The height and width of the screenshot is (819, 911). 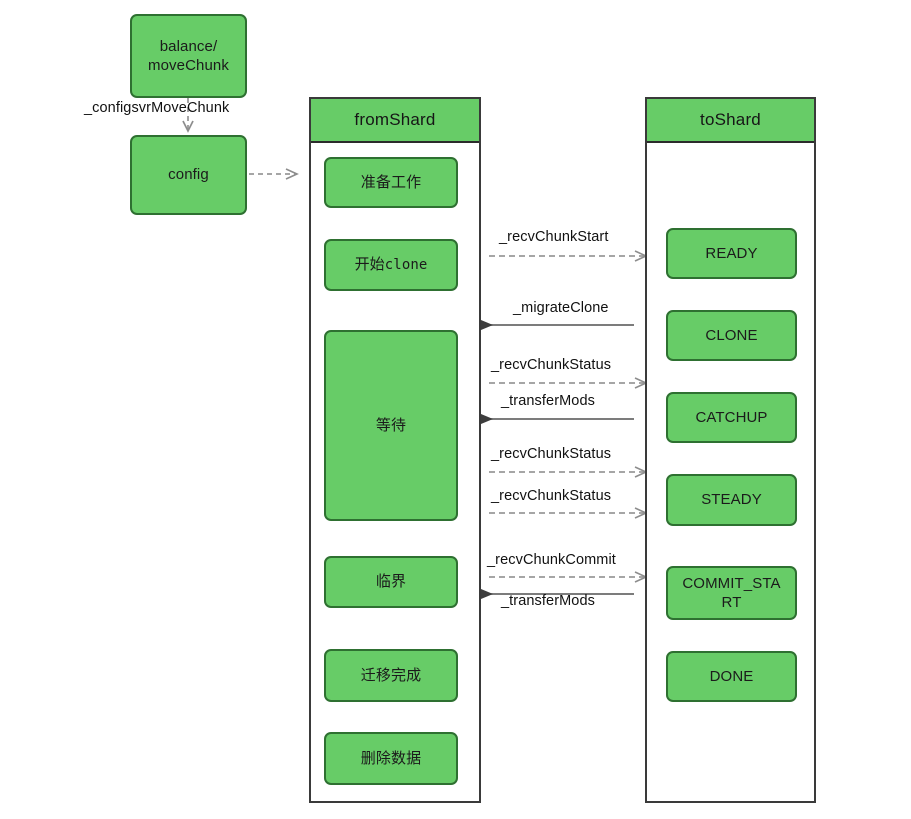 I want to click on message-label-recv-chunk-commit: _recvChunkCommit, so click(x=551, y=560).